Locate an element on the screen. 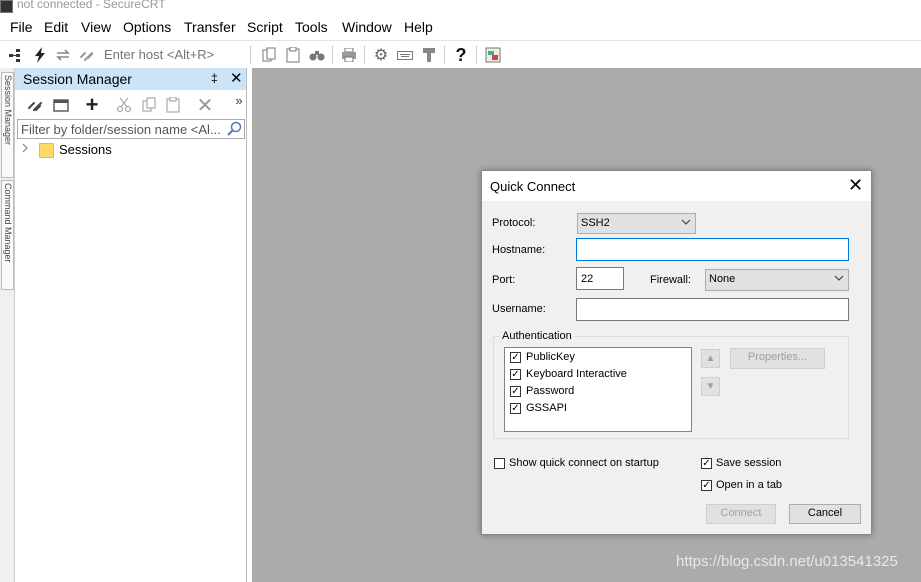 Image resolution: width=921 pixels, height=582 pixels. help-icon: ? is located at coordinates (461, 55).